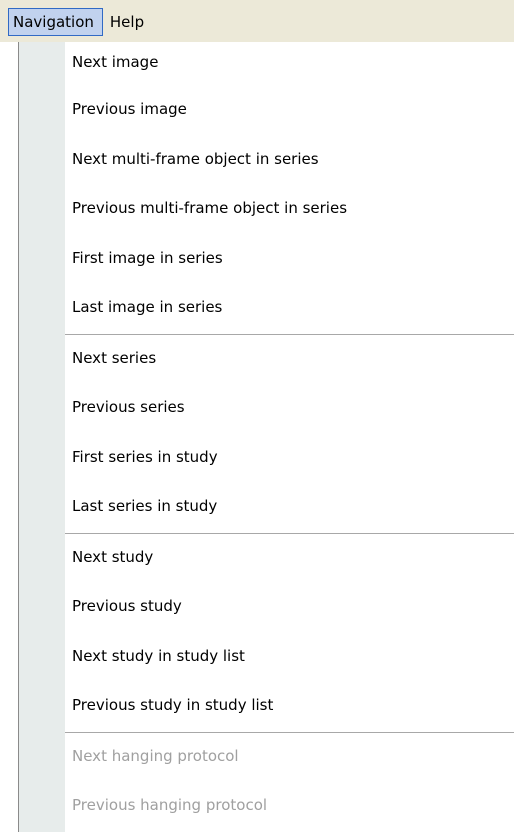  I want to click on menu-help: Help, so click(129, 22).